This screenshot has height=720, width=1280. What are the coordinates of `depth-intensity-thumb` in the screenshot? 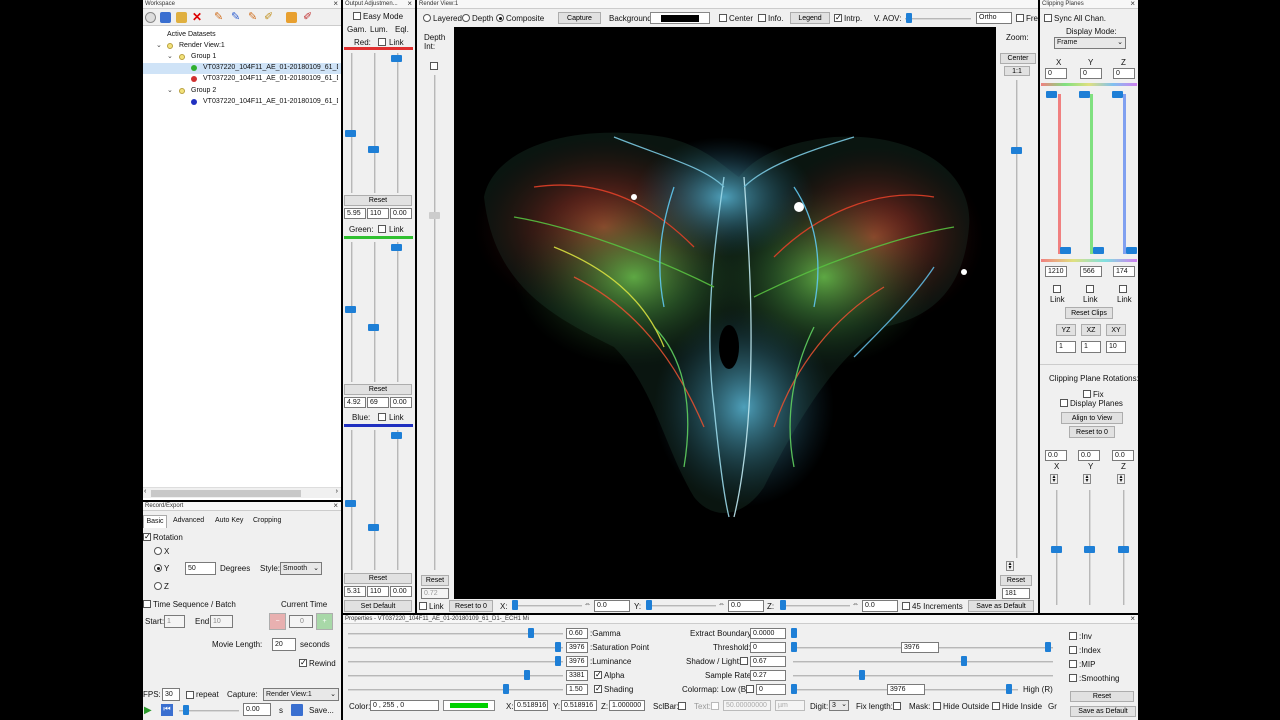 It's located at (434, 215).